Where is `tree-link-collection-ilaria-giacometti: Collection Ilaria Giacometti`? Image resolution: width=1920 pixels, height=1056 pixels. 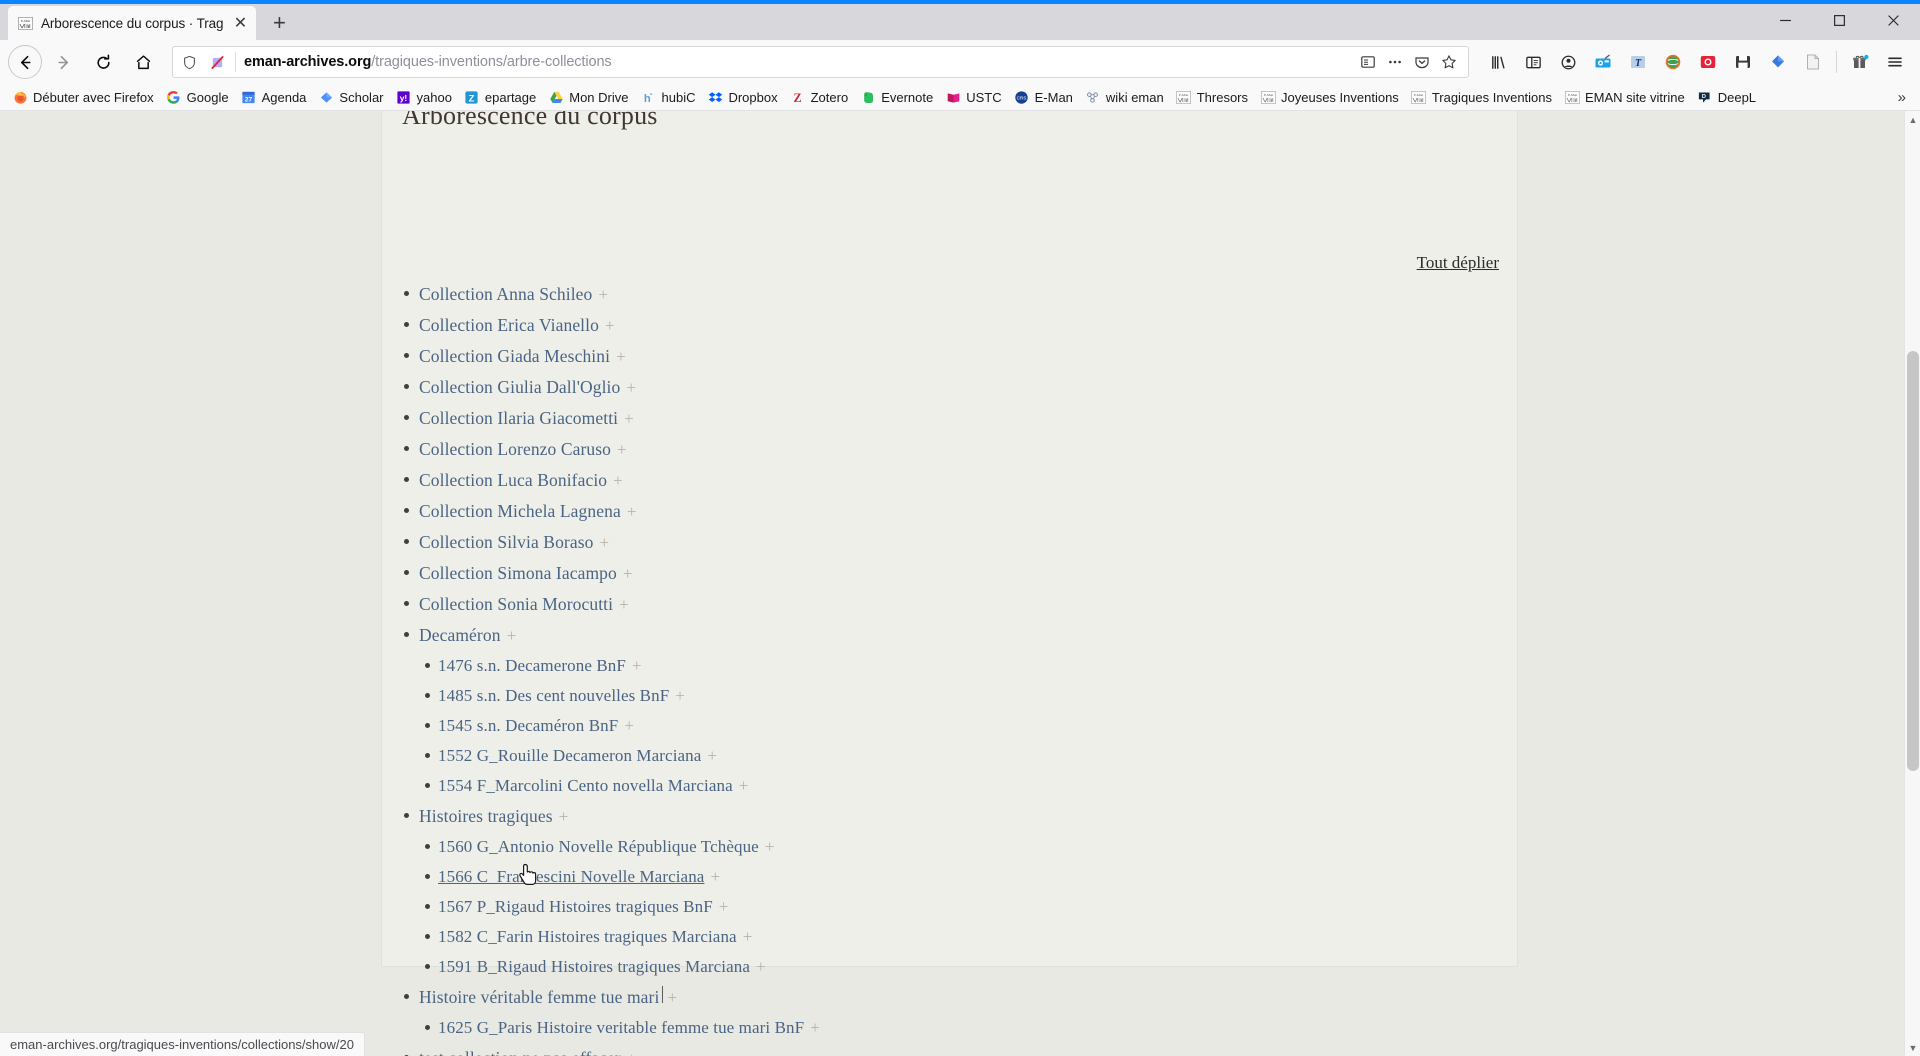 tree-link-collection-ilaria-giacometti: Collection Ilaria Giacometti is located at coordinates (518, 418).